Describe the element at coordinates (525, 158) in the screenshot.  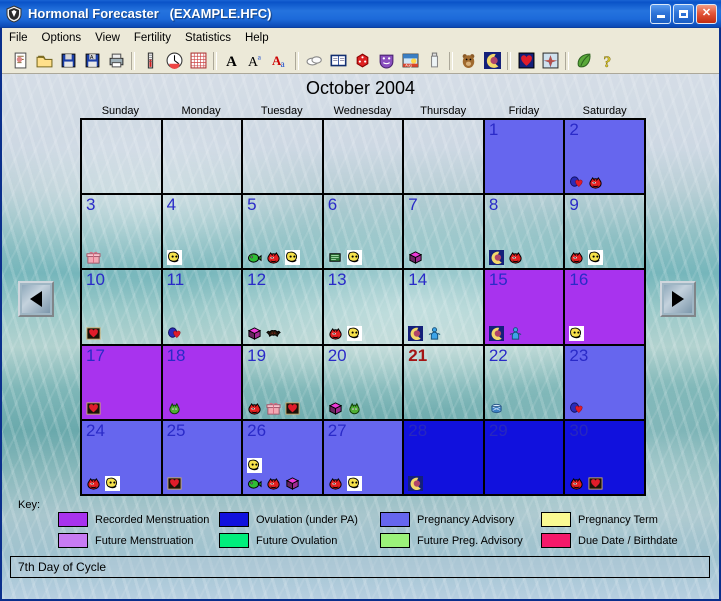
I see `calendar-day-cell-1: 1` at that location.